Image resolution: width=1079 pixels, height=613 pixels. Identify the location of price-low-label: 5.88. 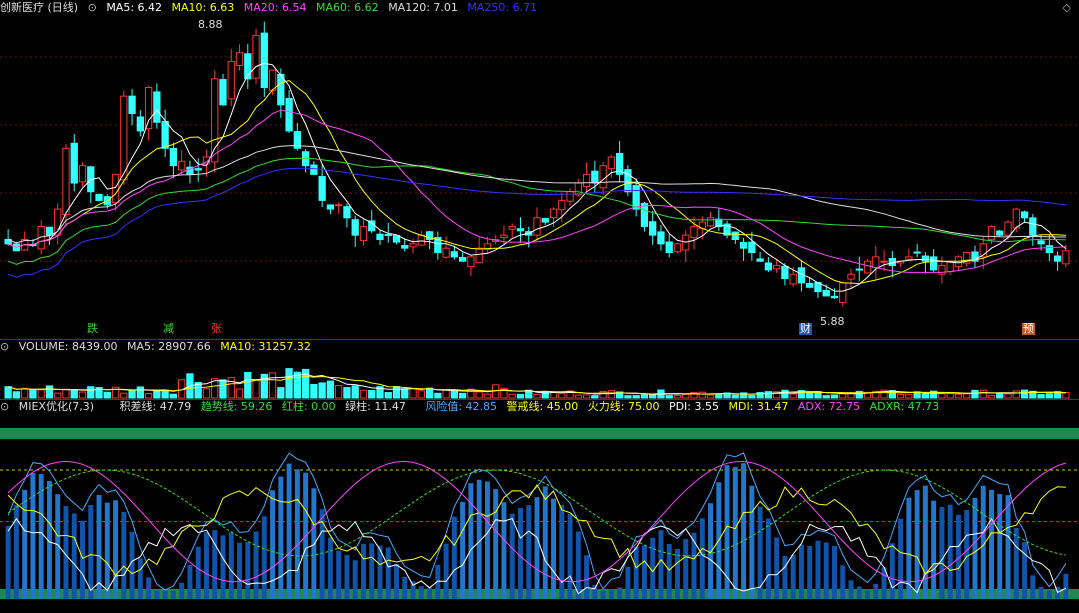
(832, 321).